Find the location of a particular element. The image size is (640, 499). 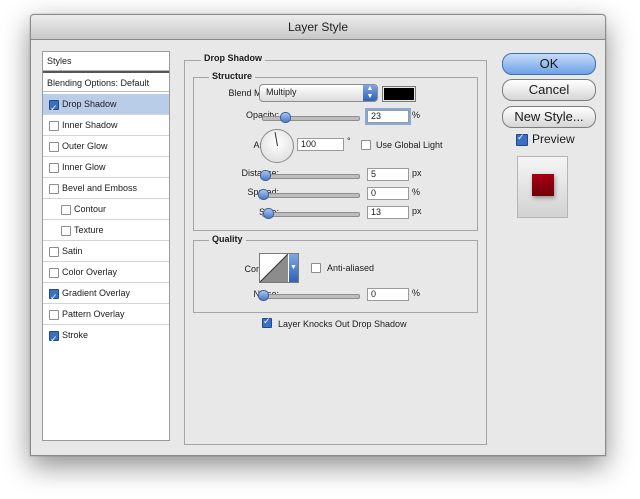

style-item-texture: Texture is located at coordinates (106, 230).